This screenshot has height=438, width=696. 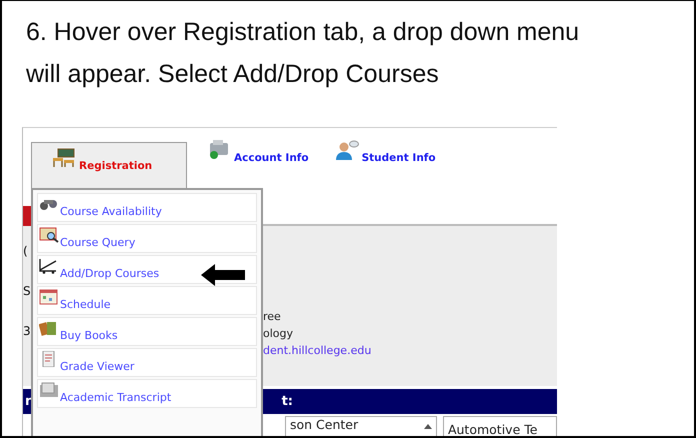 I want to click on section-header-text: r, so click(x=28, y=401).